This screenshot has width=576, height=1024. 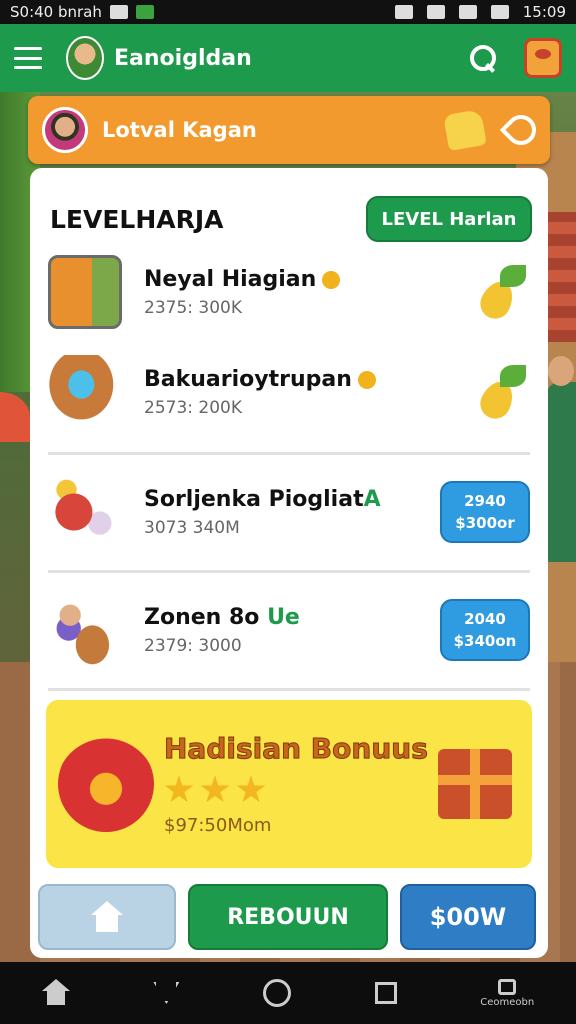 What do you see at coordinates (435, 12) in the screenshot?
I see `signal-icon` at bounding box center [435, 12].